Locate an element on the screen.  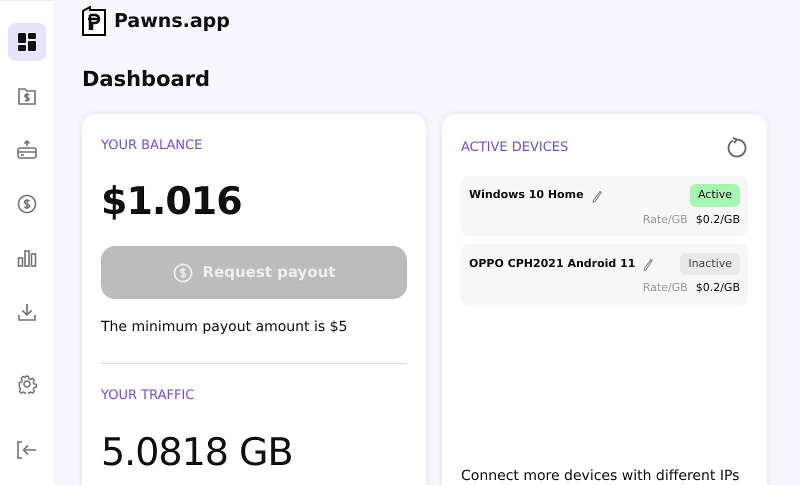
refresh-button is located at coordinates (737, 148).